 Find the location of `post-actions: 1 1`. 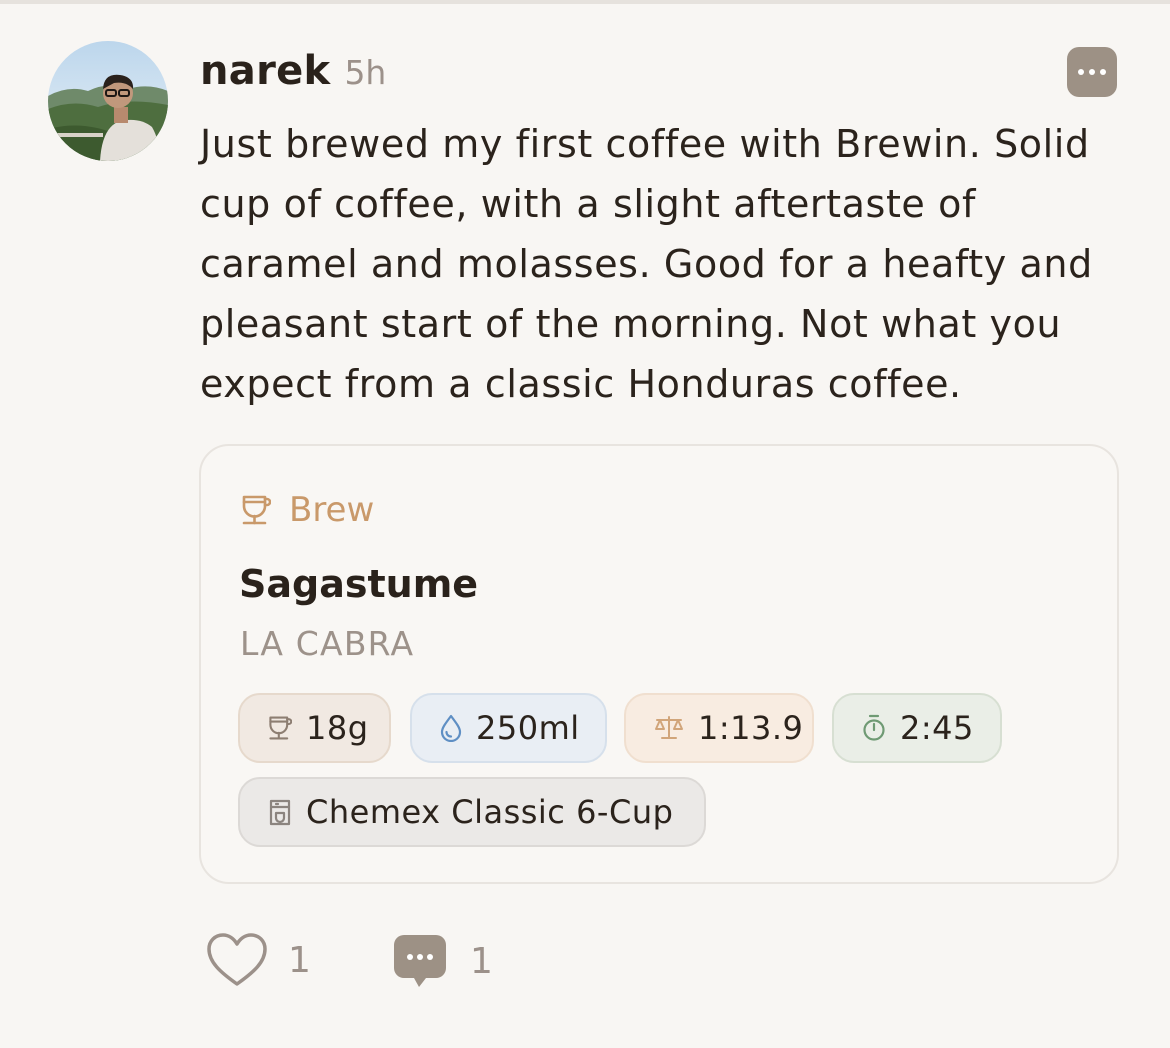

post-actions: 1 1 is located at coordinates (406, 967).